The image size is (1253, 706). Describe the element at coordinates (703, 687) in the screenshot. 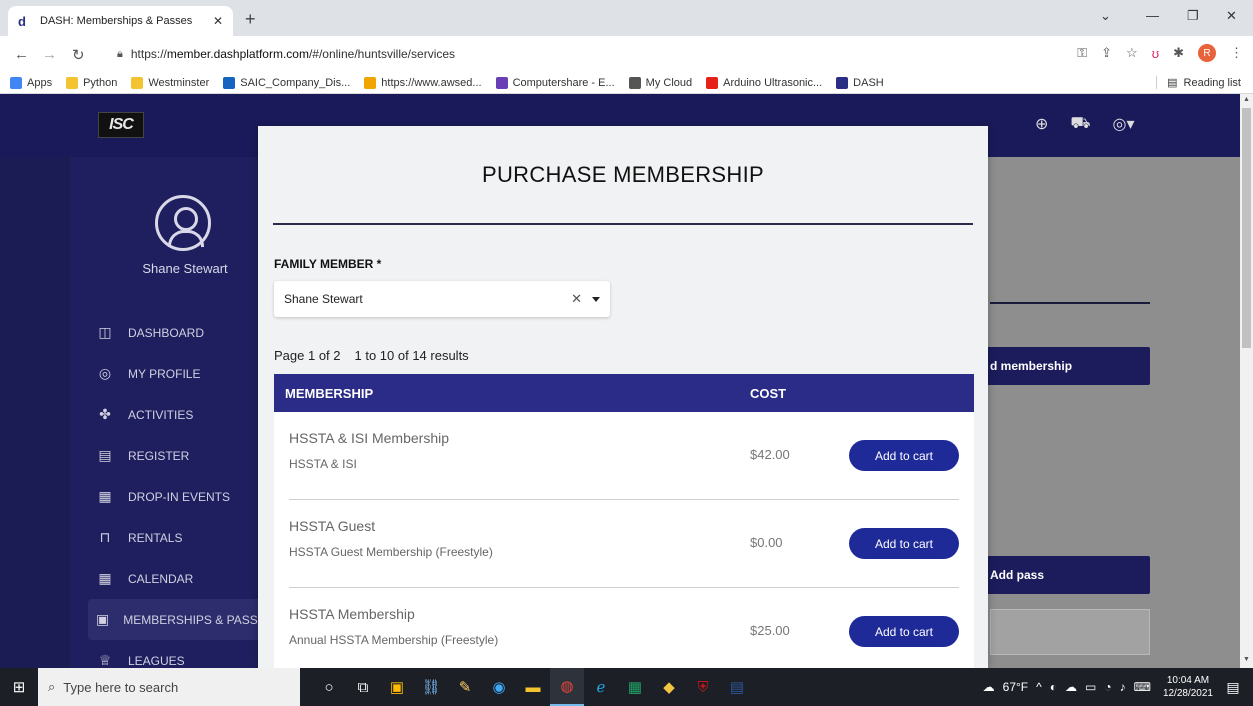

I see `mcafee-icon: ⛨` at that location.